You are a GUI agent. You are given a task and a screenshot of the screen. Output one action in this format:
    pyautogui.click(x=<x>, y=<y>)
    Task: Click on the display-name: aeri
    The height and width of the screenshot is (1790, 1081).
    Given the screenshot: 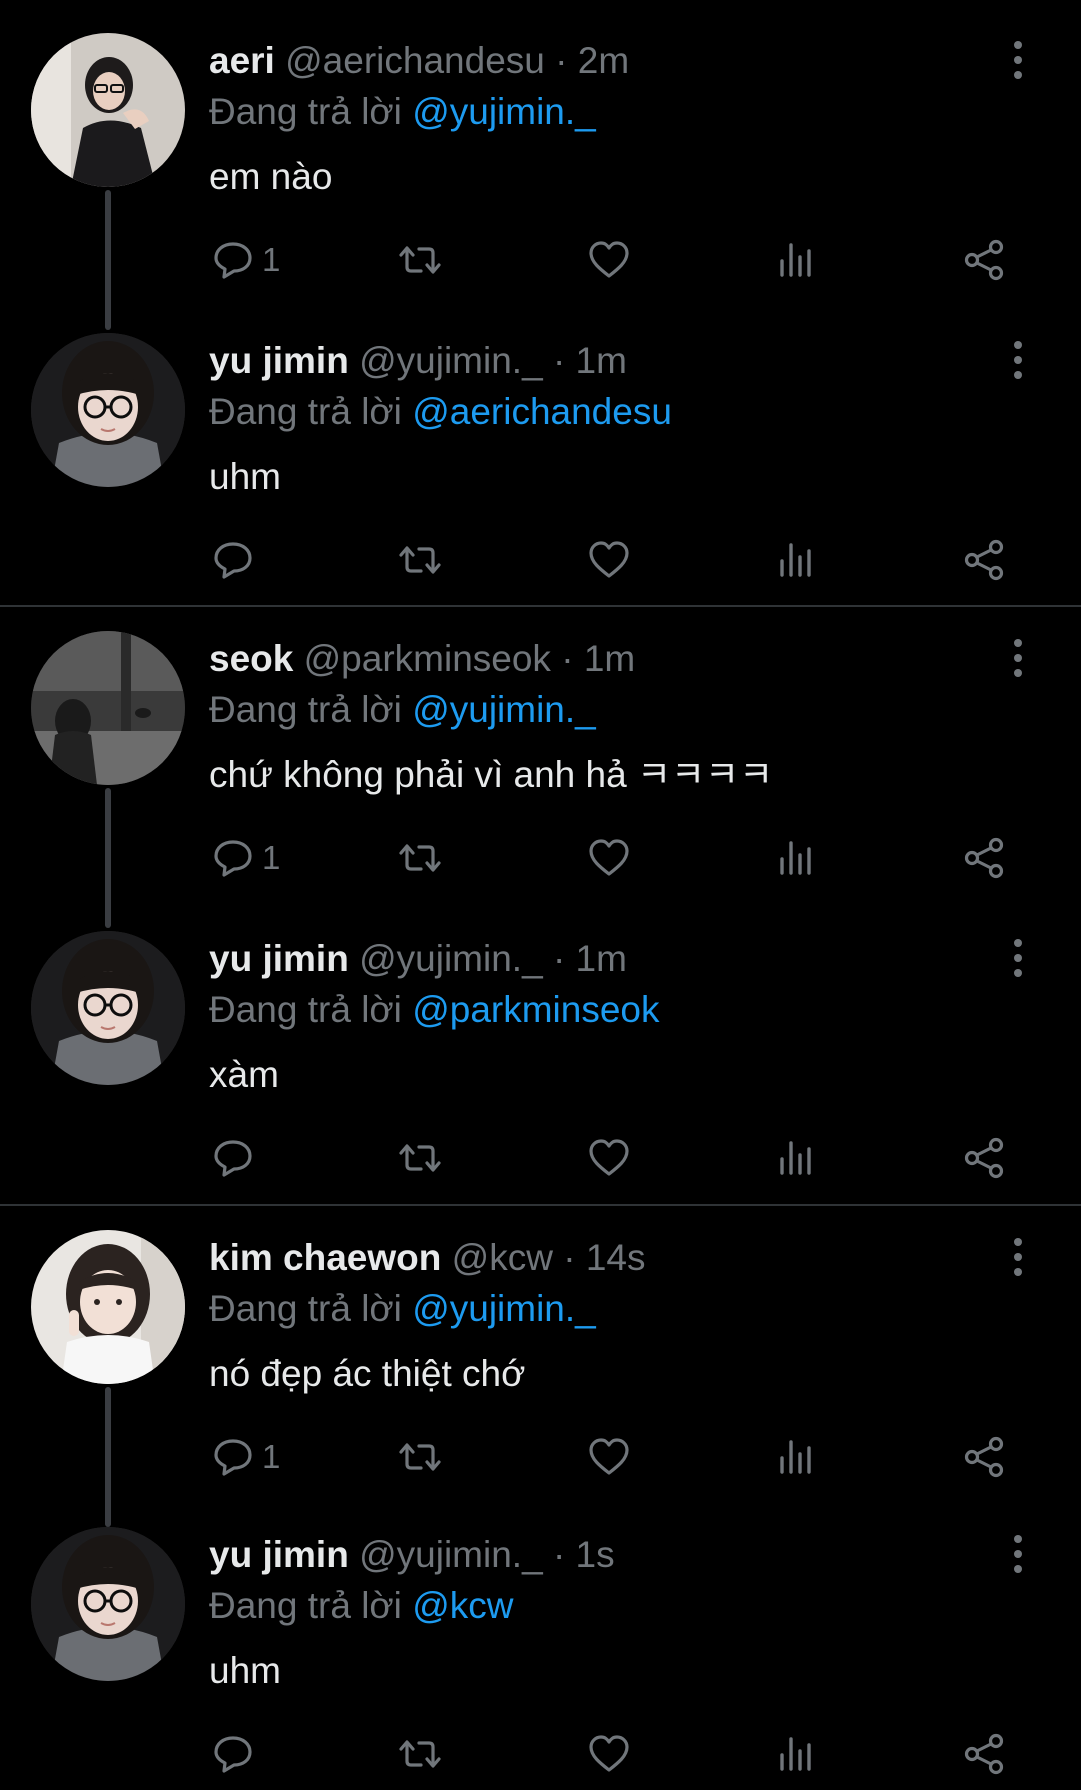 What is the action you would take?
    pyautogui.click(x=242, y=60)
    